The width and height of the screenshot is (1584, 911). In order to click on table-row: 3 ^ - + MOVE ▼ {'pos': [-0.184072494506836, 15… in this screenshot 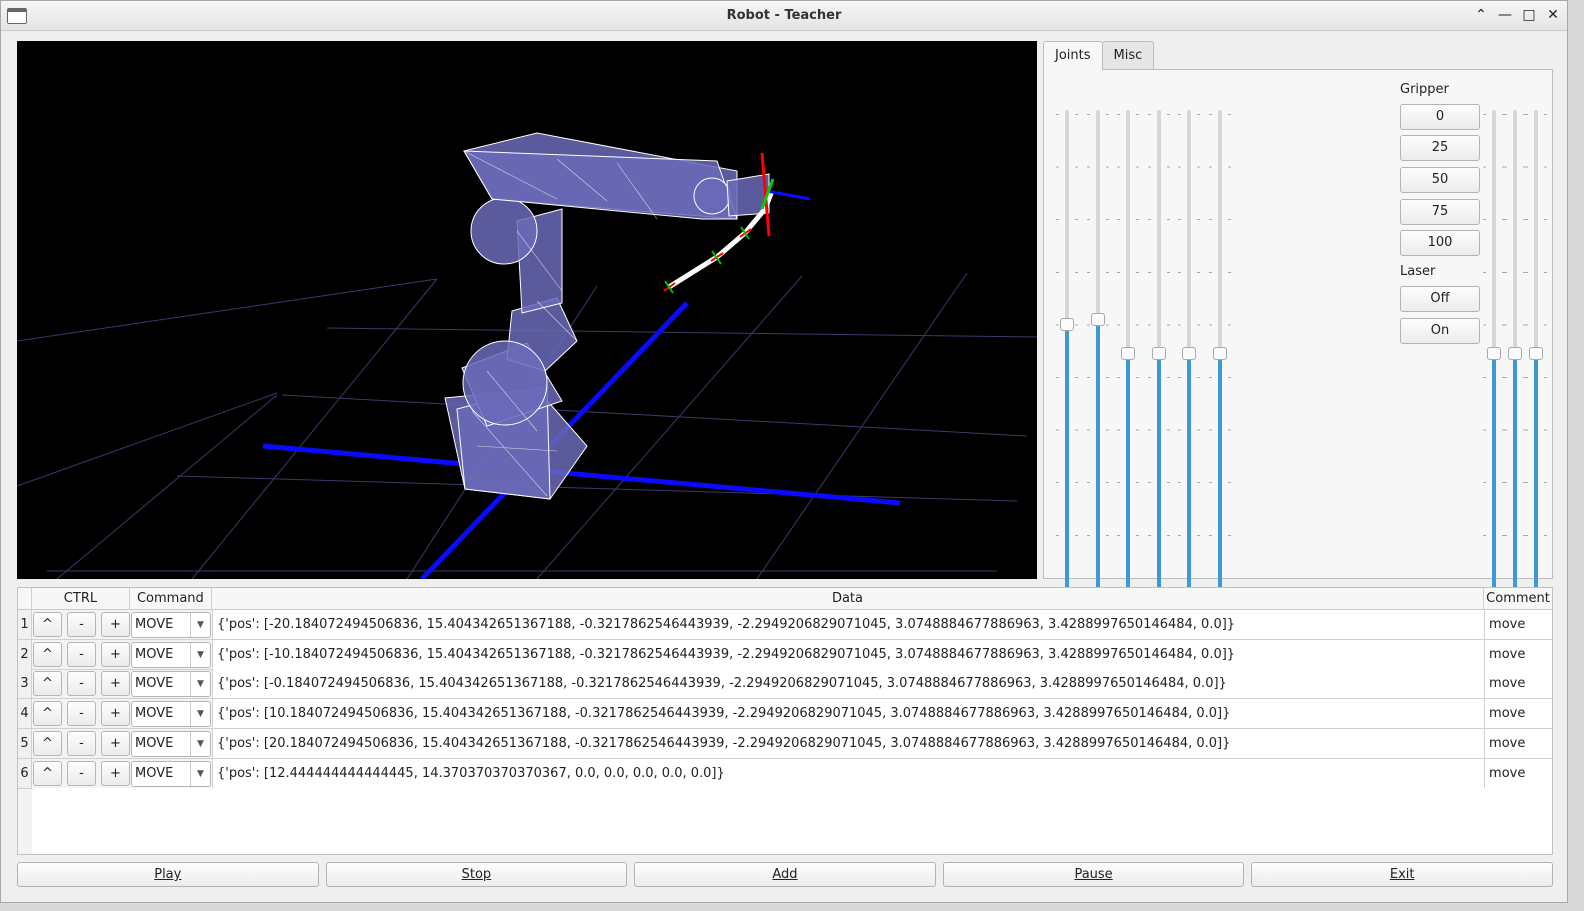, I will do `click(785, 684)`.